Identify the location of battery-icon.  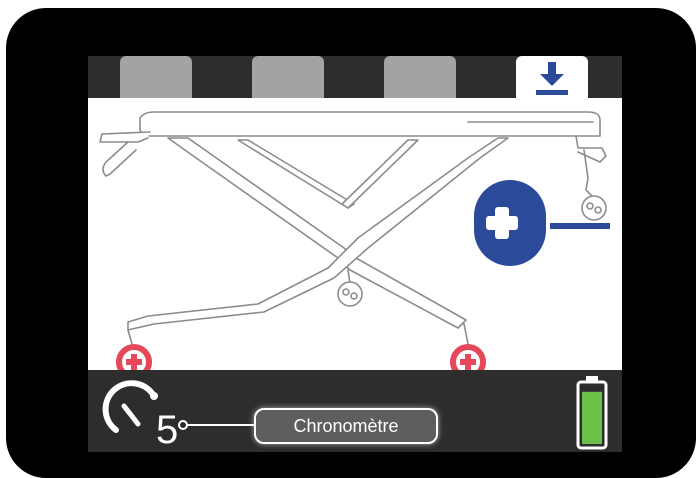
(592, 413).